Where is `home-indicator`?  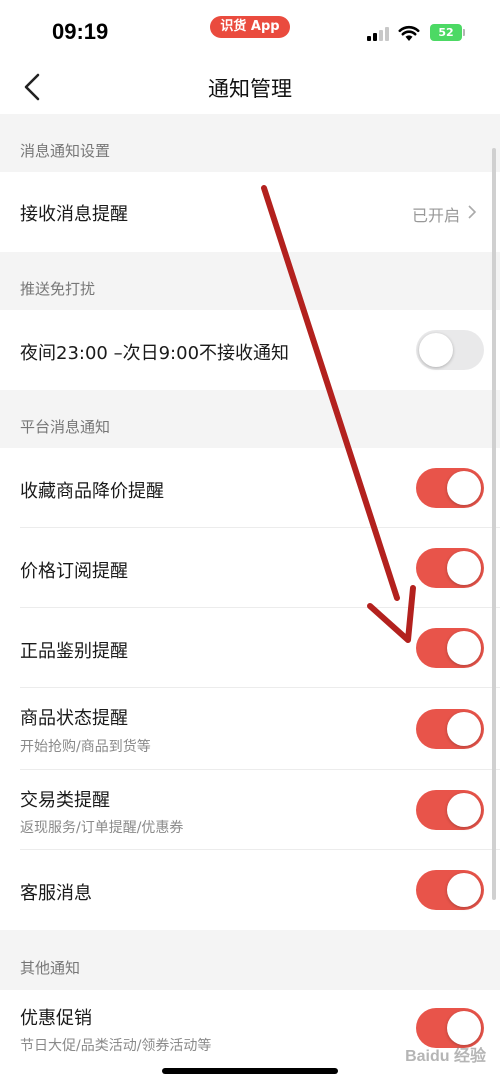 home-indicator is located at coordinates (250, 1071).